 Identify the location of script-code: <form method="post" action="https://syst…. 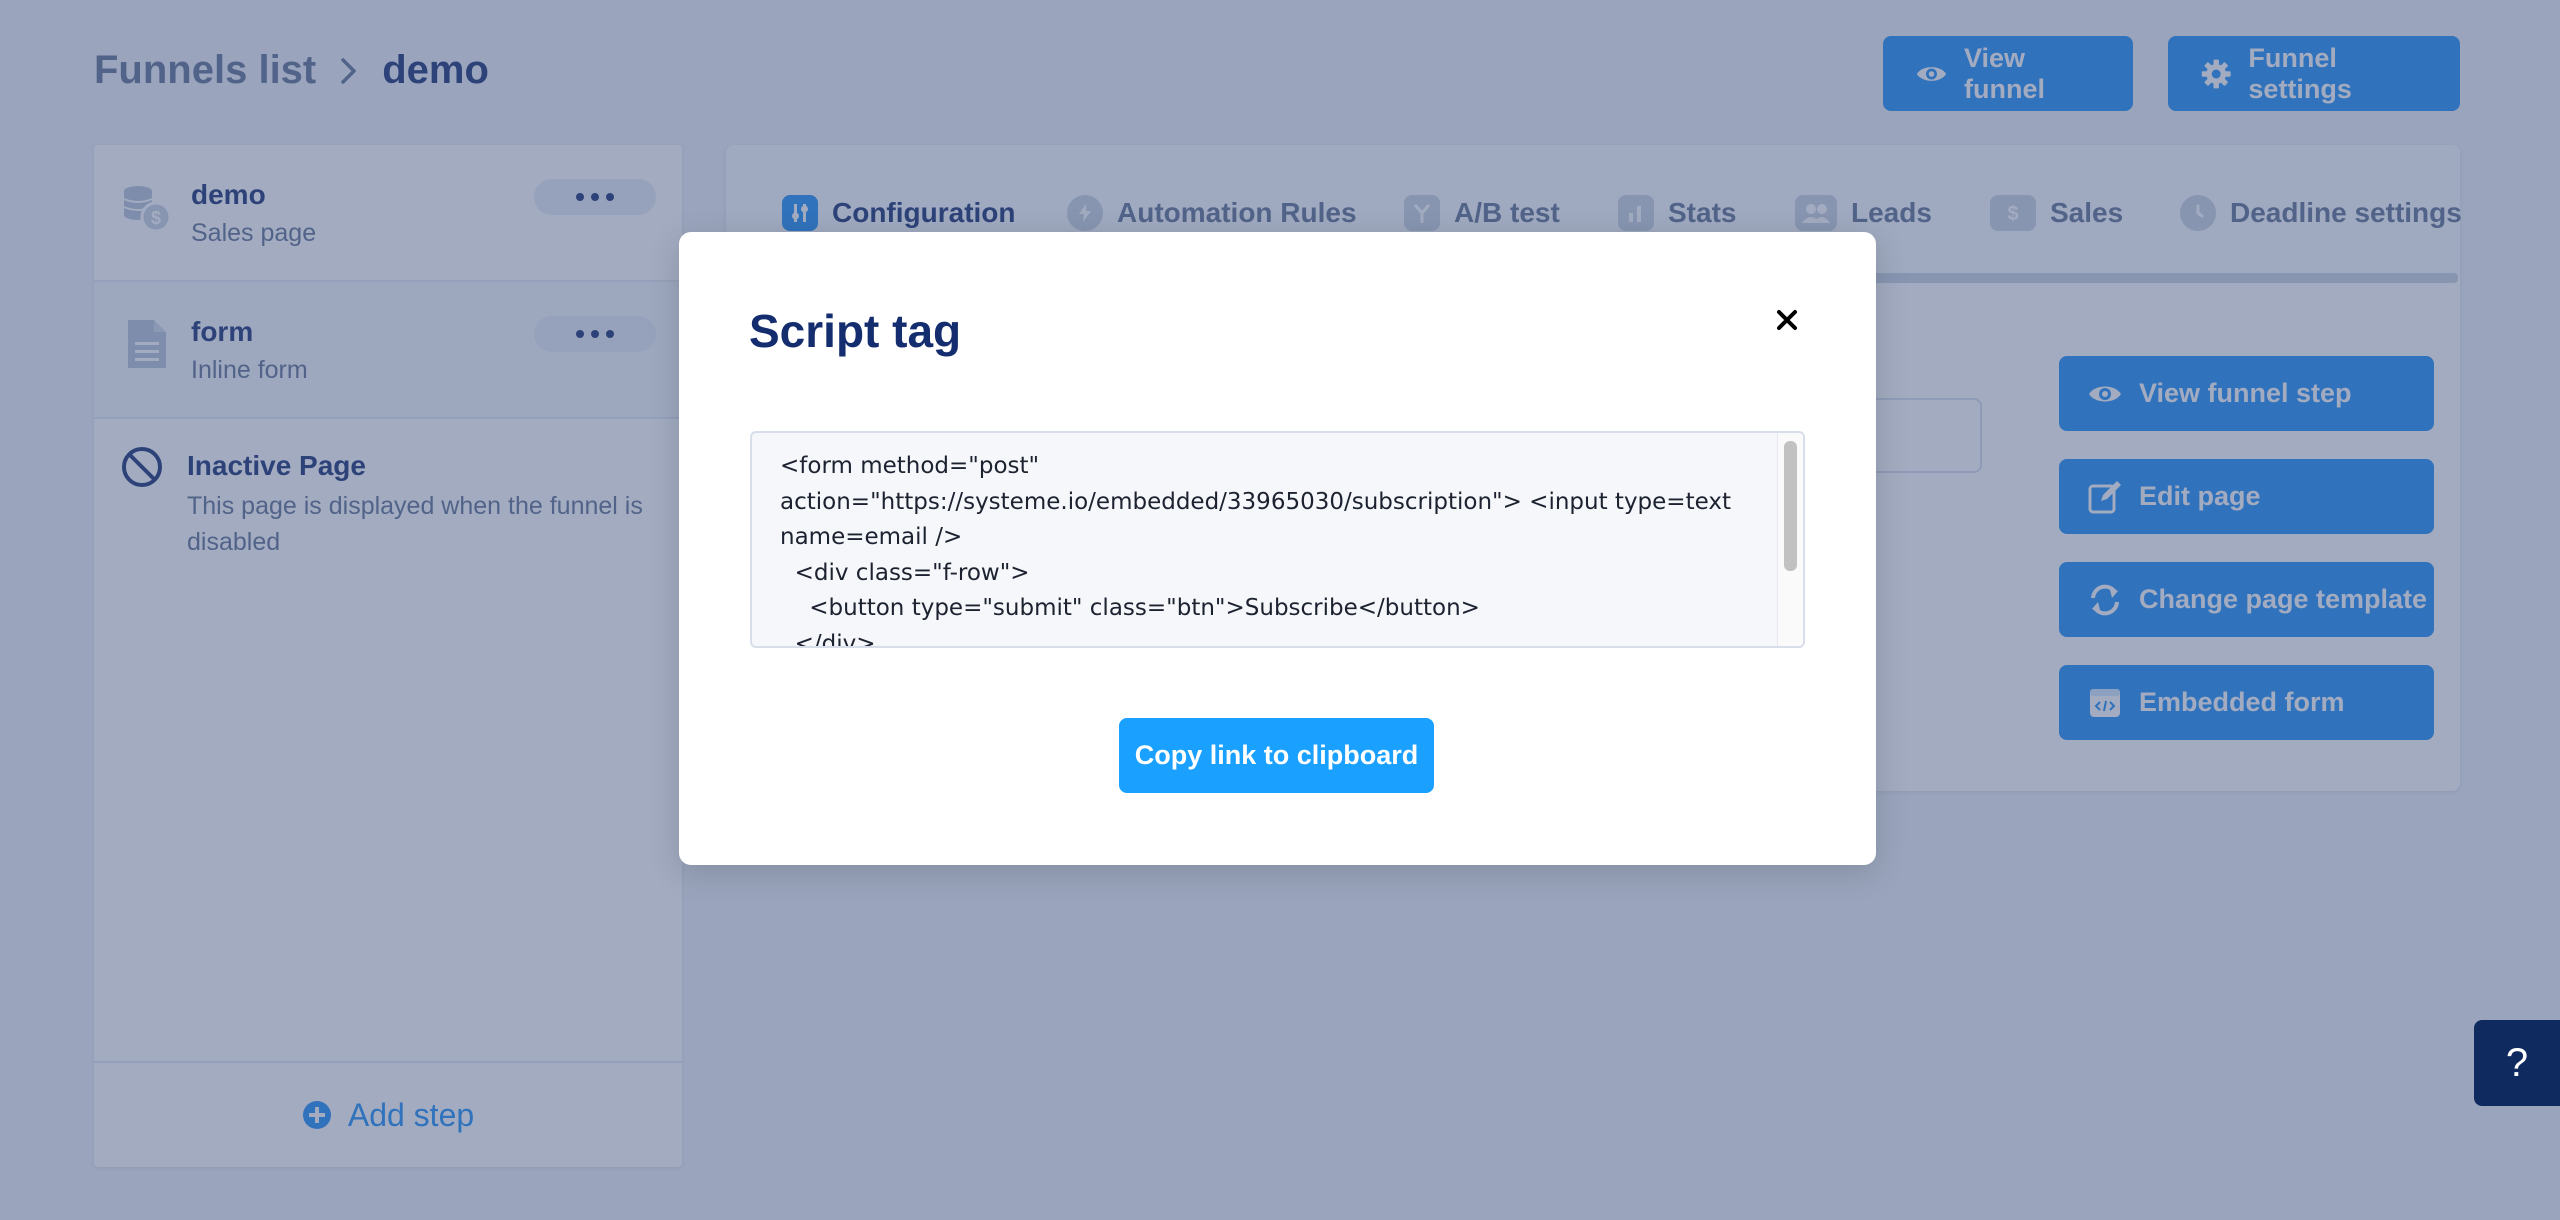
(1255, 550).